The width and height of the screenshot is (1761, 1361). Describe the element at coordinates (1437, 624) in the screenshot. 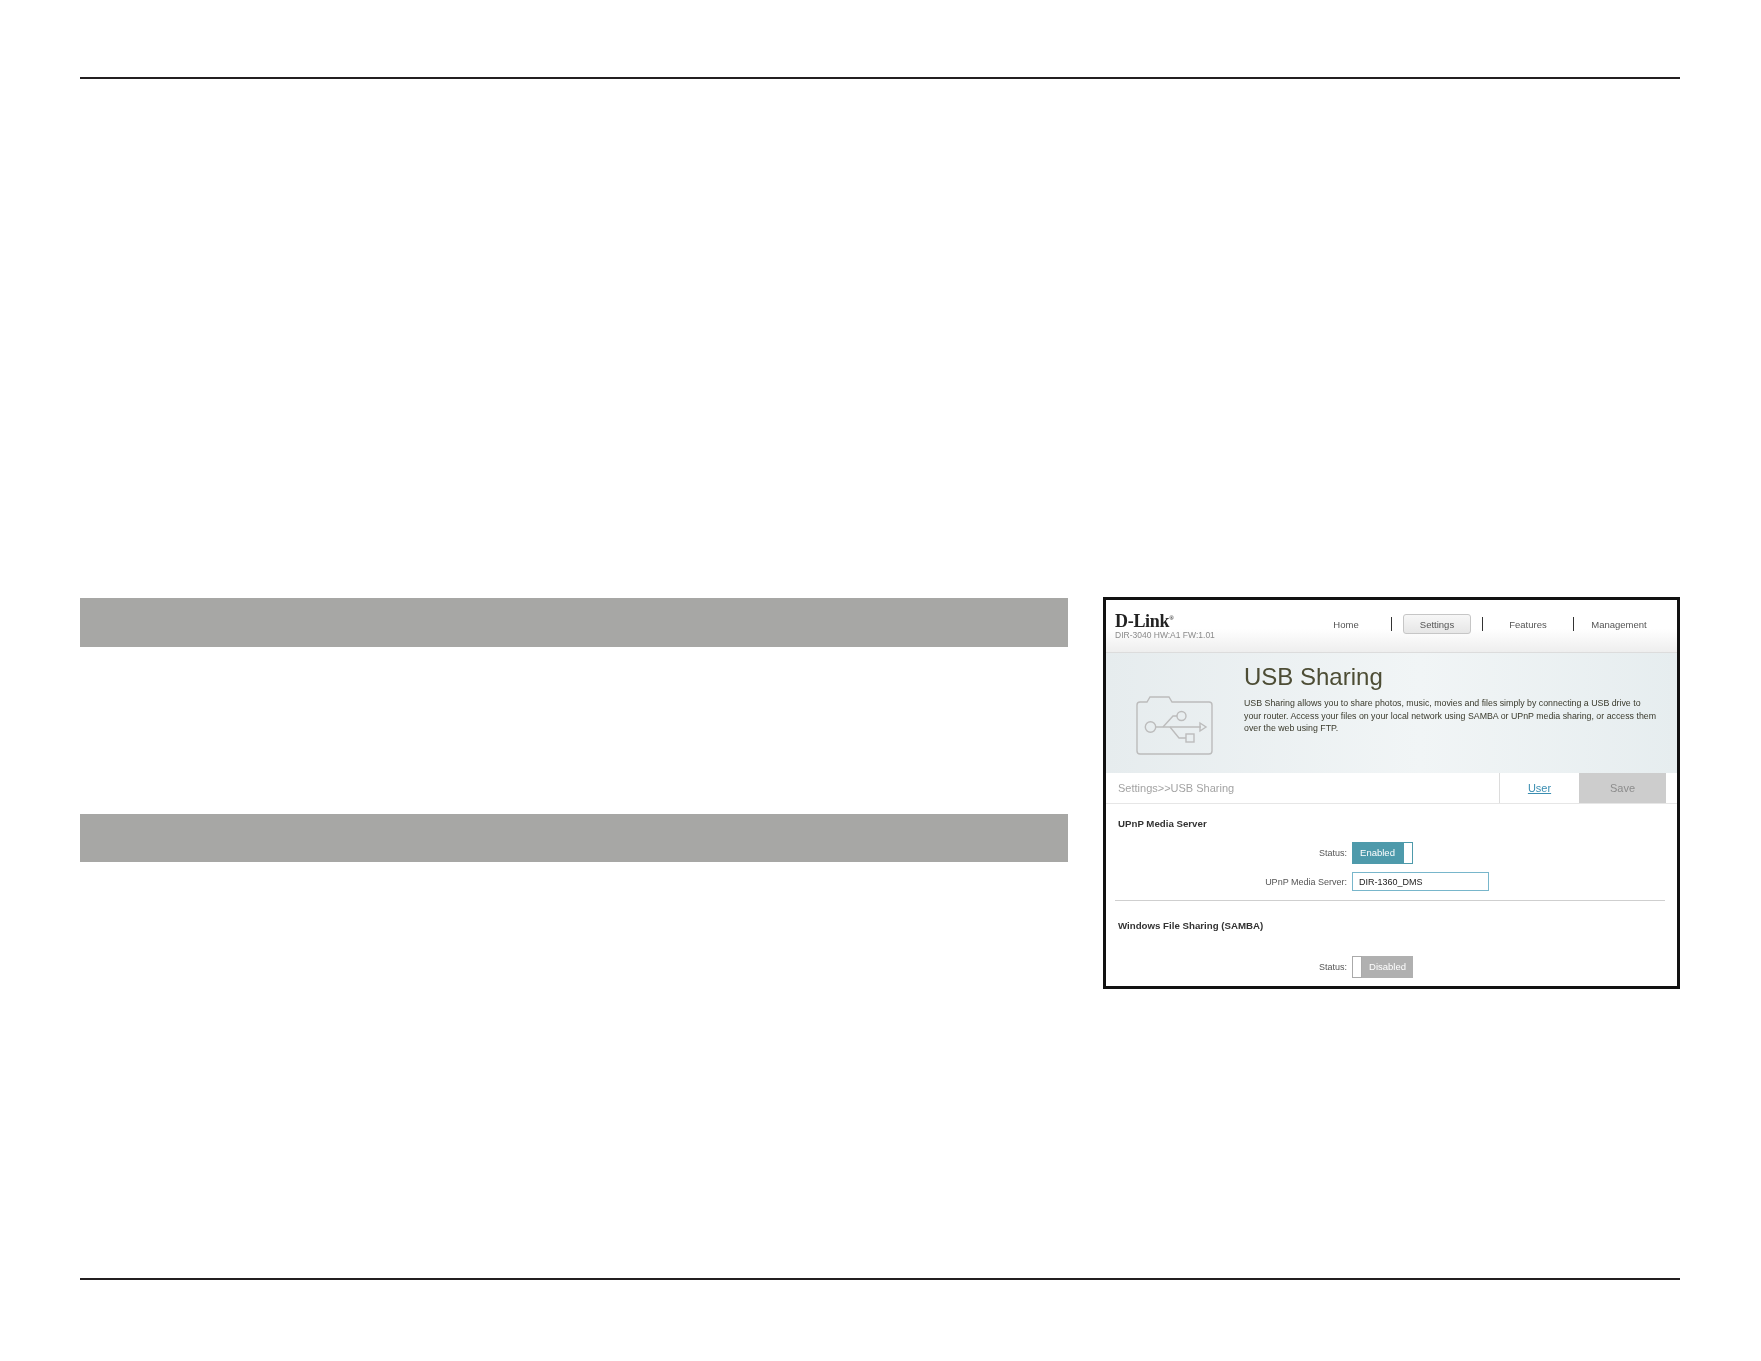

I see `nav-tab: Settings` at that location.